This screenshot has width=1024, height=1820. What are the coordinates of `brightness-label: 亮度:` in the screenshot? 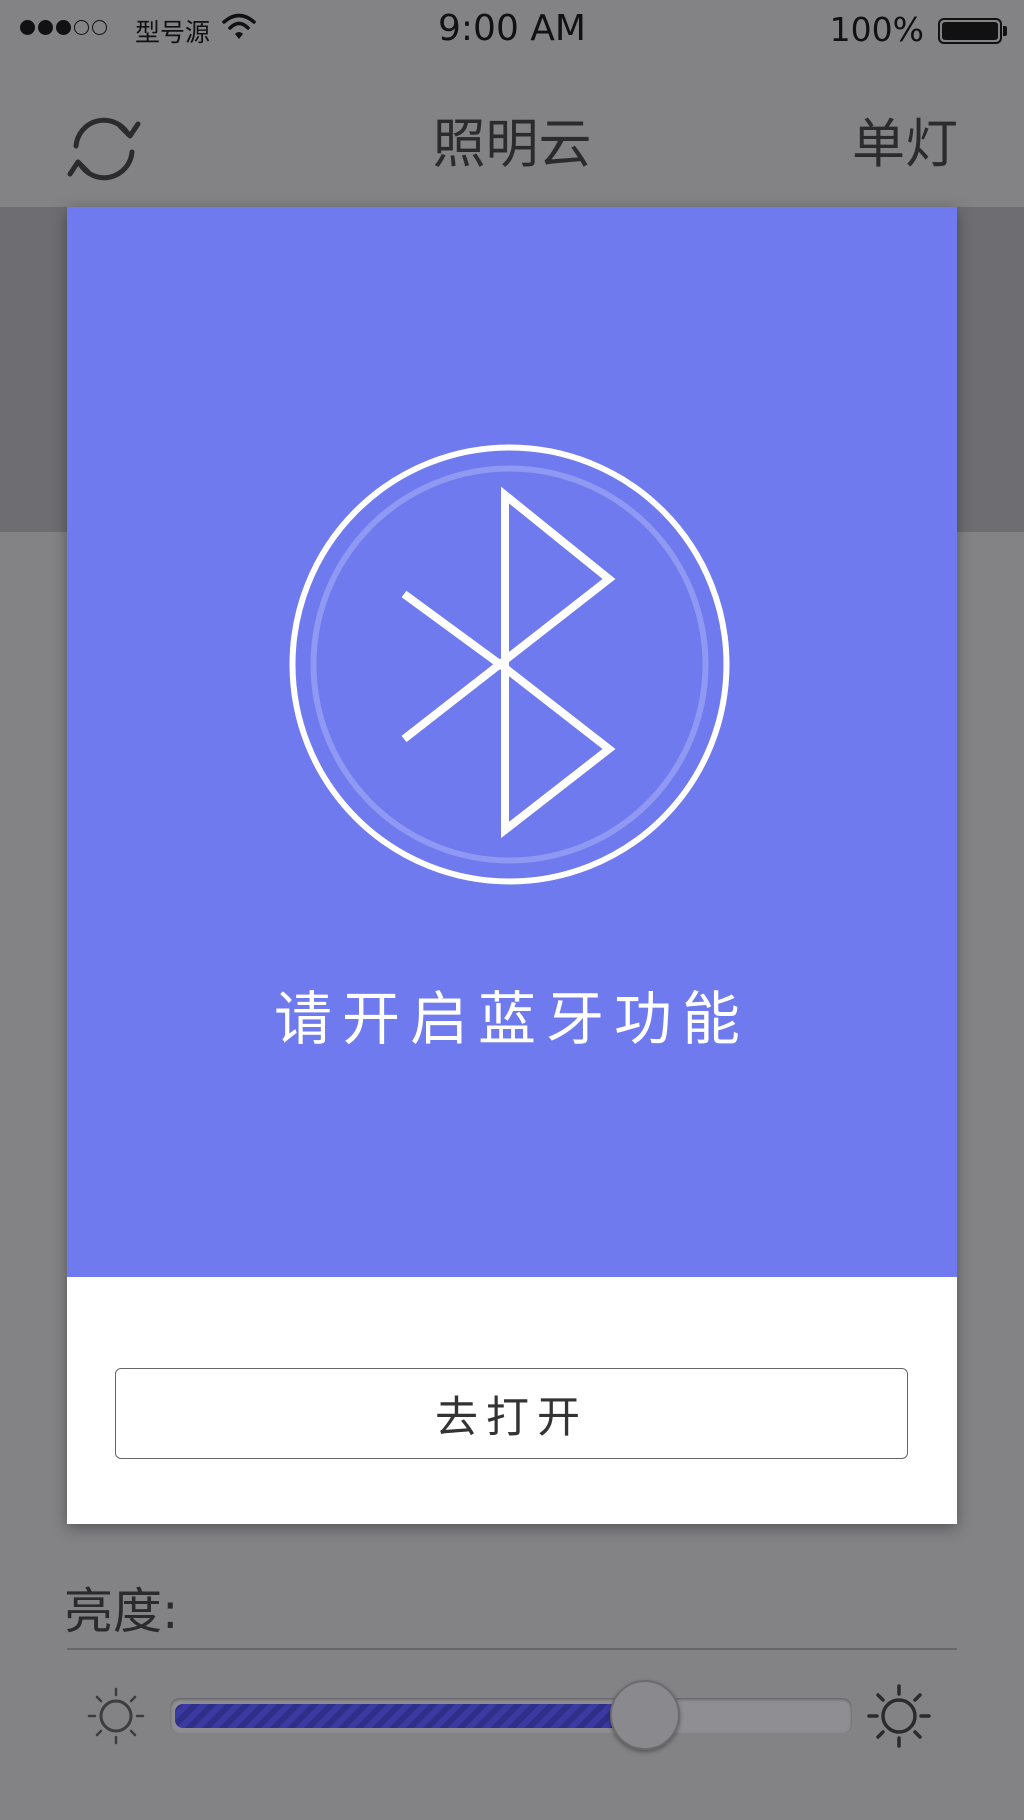 It's located at (121, 1611).